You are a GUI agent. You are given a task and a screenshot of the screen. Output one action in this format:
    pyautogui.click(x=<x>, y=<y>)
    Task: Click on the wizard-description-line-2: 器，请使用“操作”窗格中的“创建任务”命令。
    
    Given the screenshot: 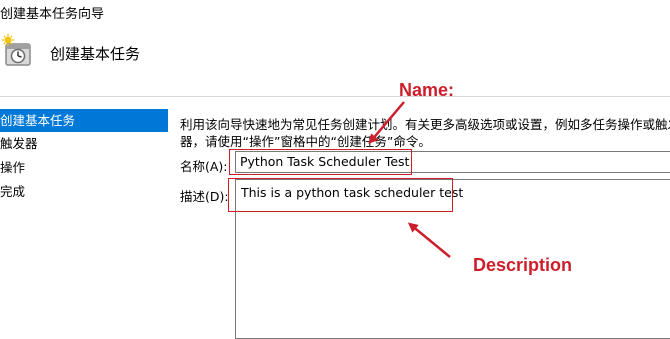 What is the action you would take?
    pyautogui.click(x=305, y=141)
    